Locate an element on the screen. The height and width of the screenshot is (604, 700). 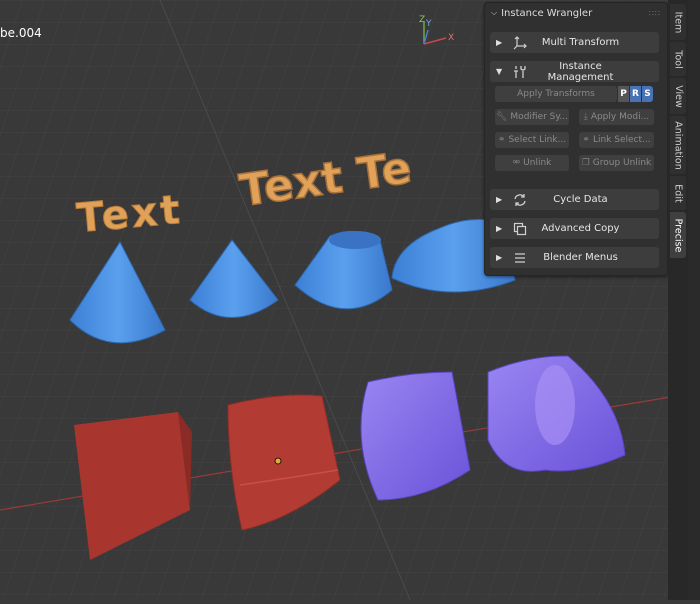
section-cycle-data: ▶ Cycle Data is located at coordinates (574, 199).